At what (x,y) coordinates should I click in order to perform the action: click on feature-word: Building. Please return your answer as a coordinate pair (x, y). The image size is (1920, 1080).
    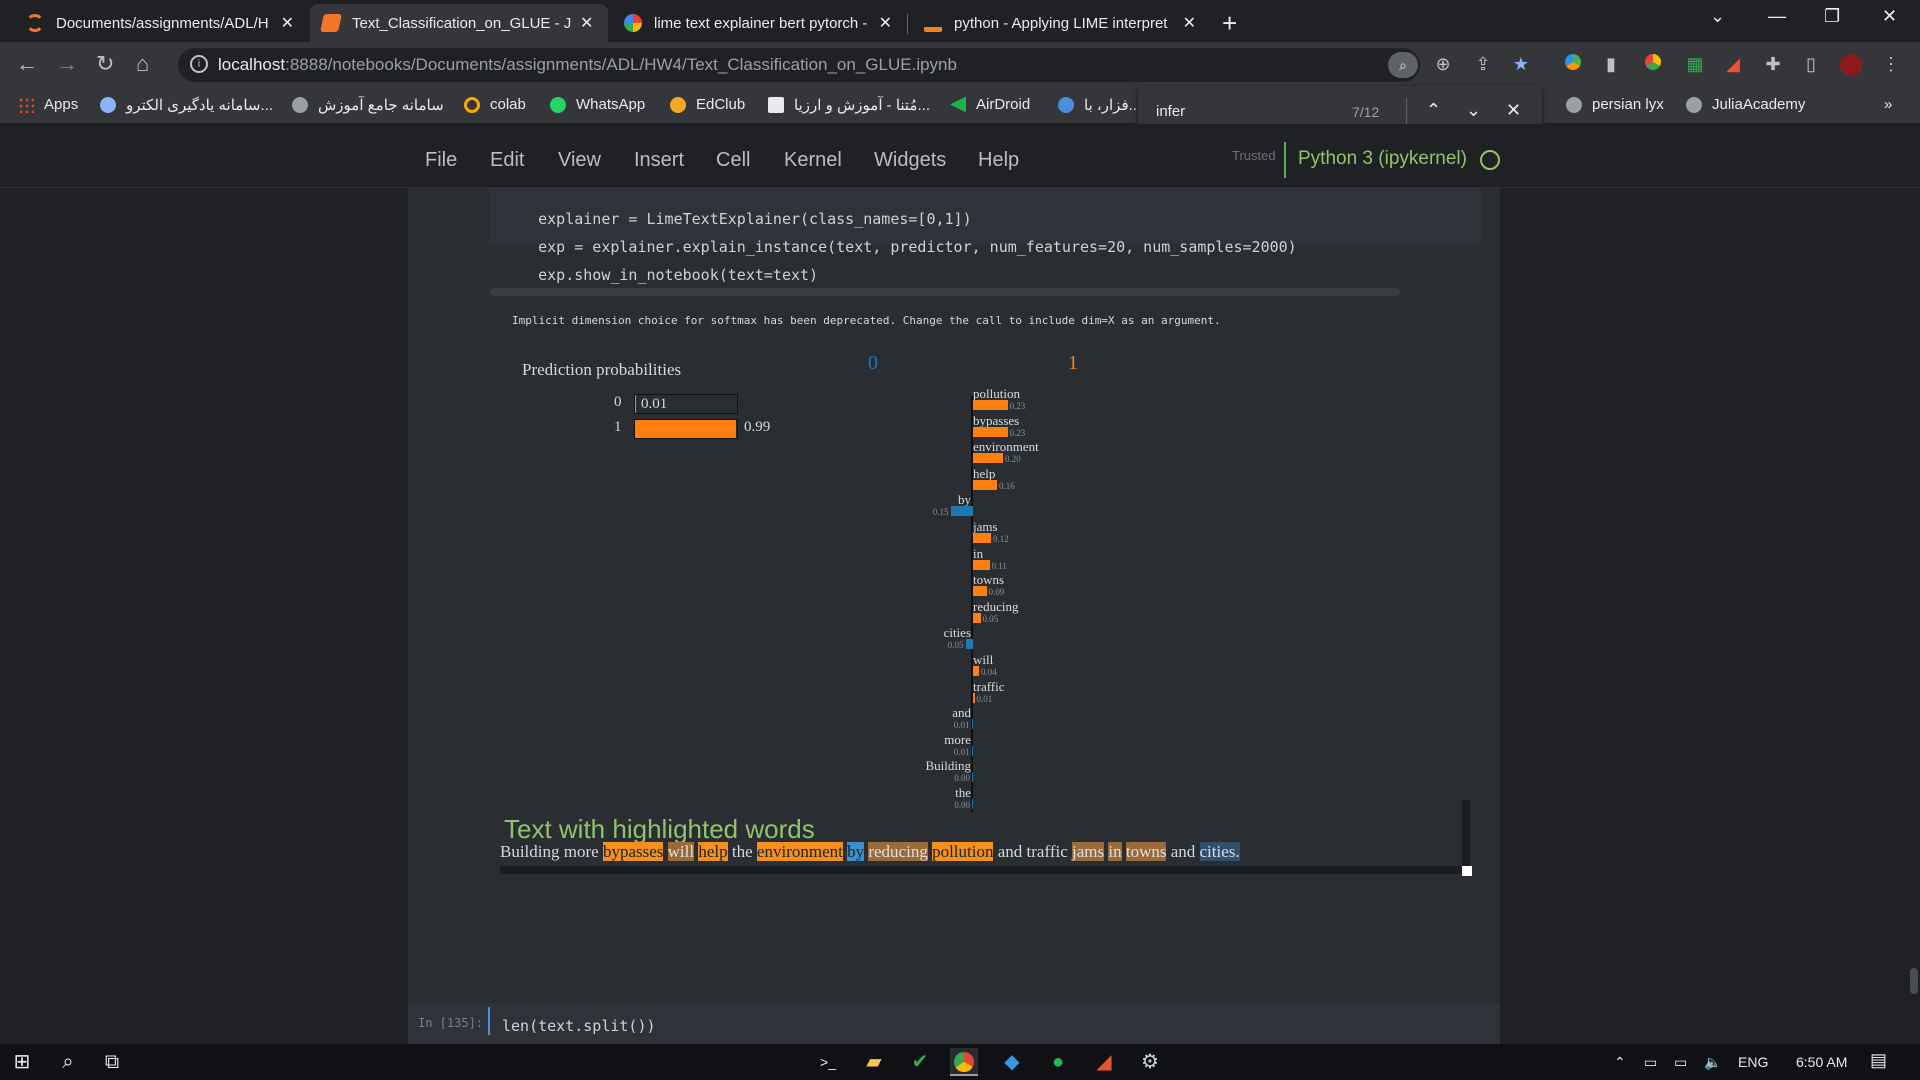
    Looking at the image, I should click on (948, 766).